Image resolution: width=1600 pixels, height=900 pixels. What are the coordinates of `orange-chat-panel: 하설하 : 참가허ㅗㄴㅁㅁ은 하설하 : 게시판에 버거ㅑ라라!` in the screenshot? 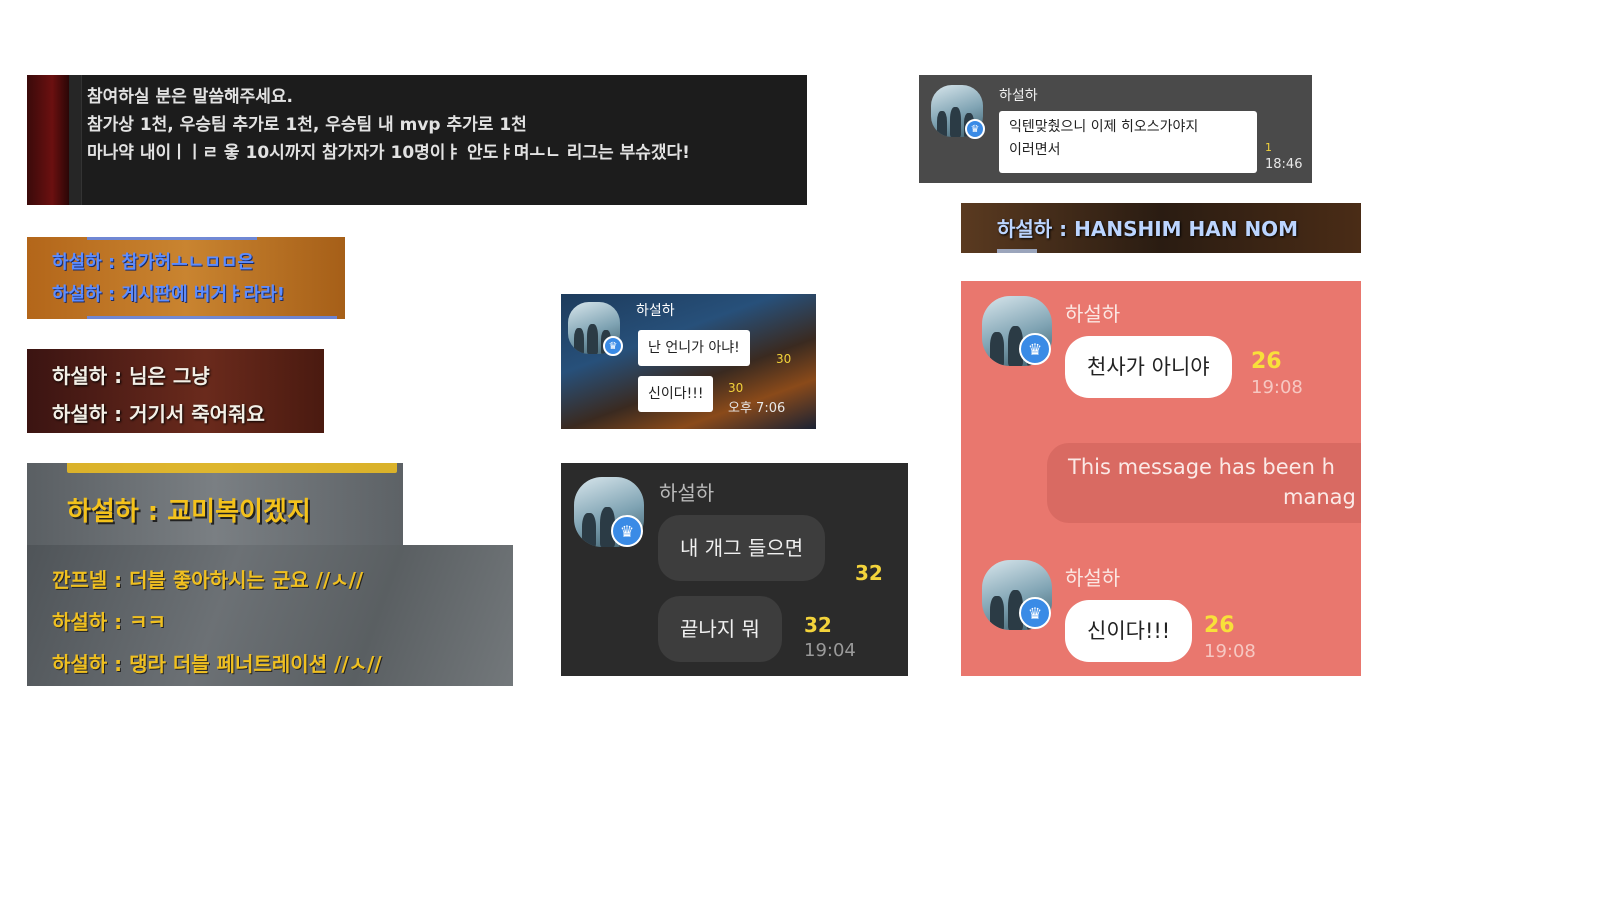 It's located at (186, 278).